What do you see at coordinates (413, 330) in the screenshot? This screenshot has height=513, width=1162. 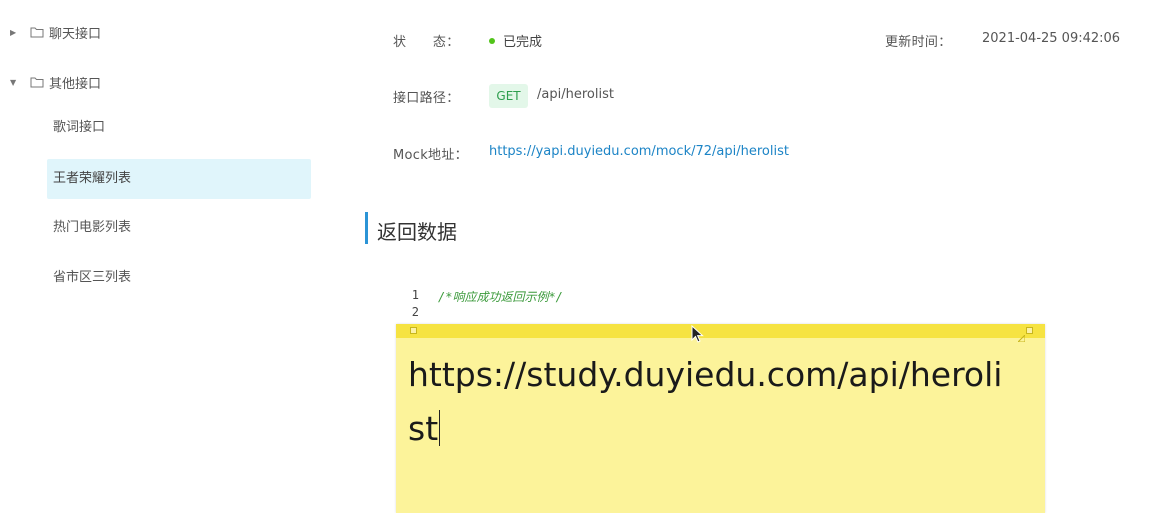 I see `sticky-new-icon` at bounding box center [413, 330].